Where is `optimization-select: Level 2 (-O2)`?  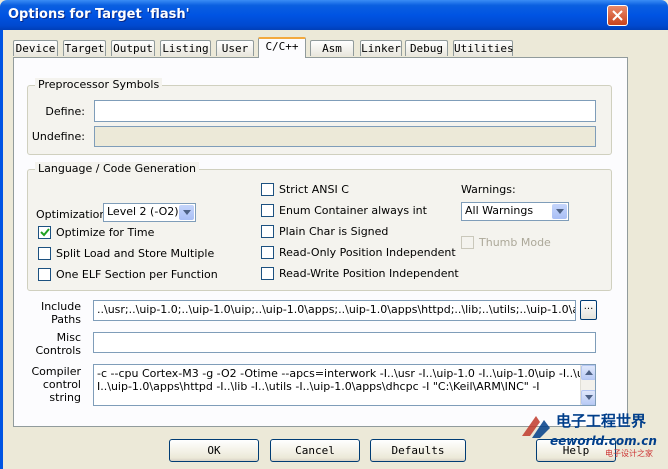 optimization-select: Level 2 (-O2) is located at coordinates (149, 212).